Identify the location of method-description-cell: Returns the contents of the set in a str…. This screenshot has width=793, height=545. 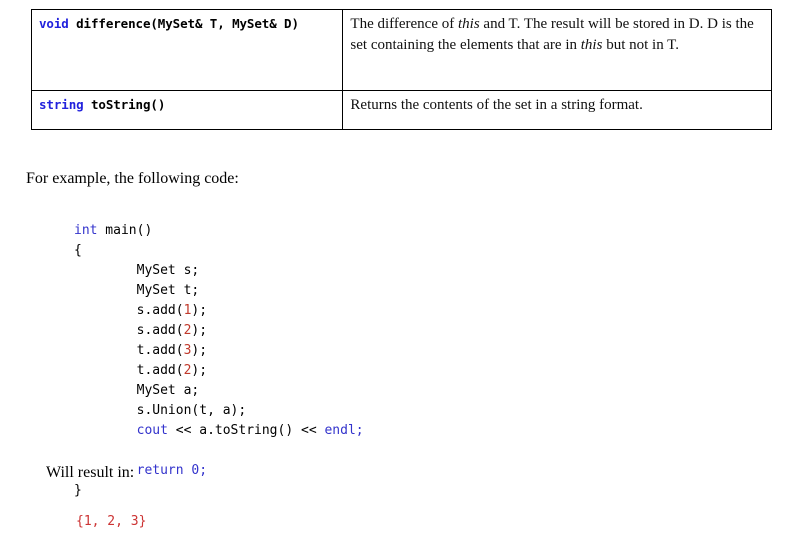
(557, 110).